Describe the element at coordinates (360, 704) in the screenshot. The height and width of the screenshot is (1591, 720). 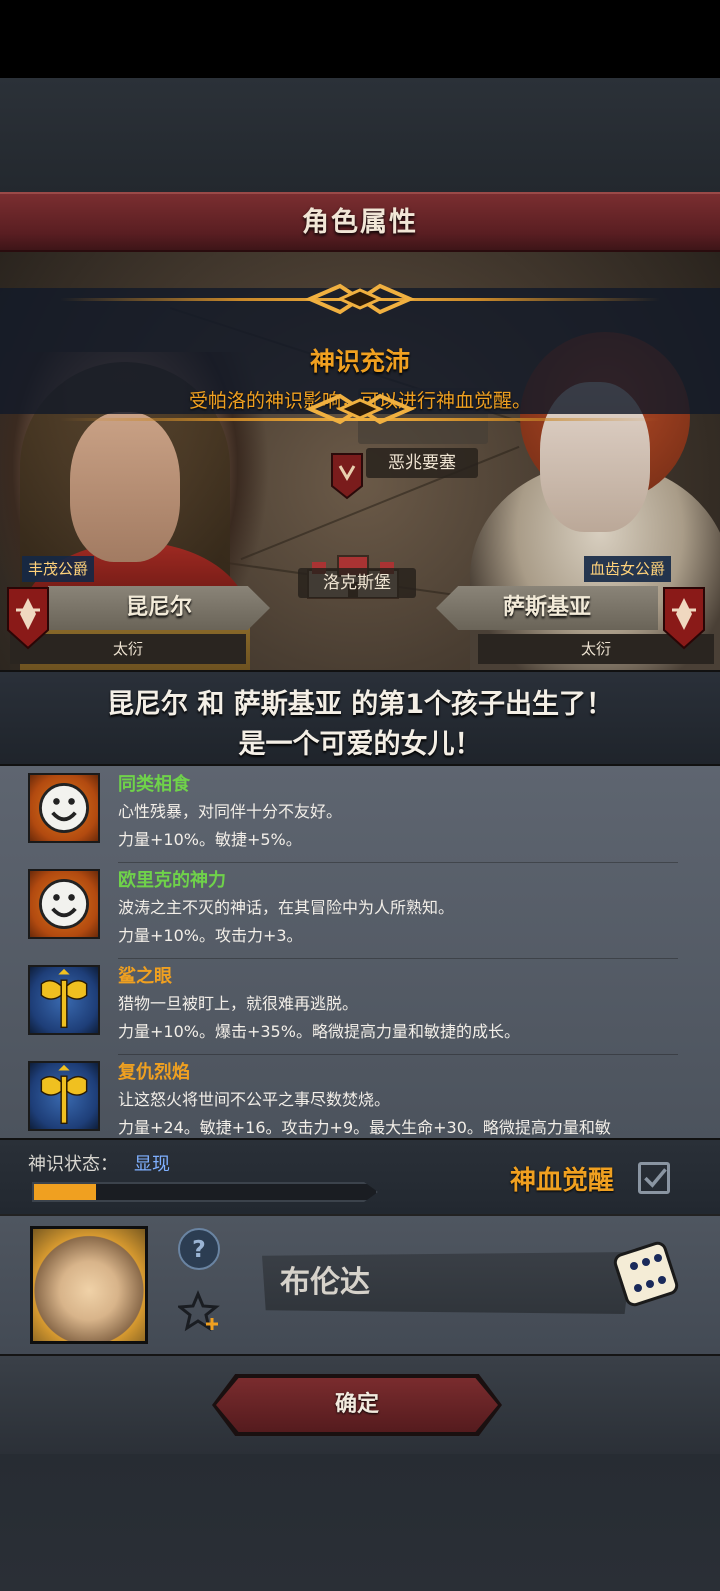
I see `birth-message-line1: 昆尼尔 和 萨斯基亚 的第1个孩子出生了！` at that location.